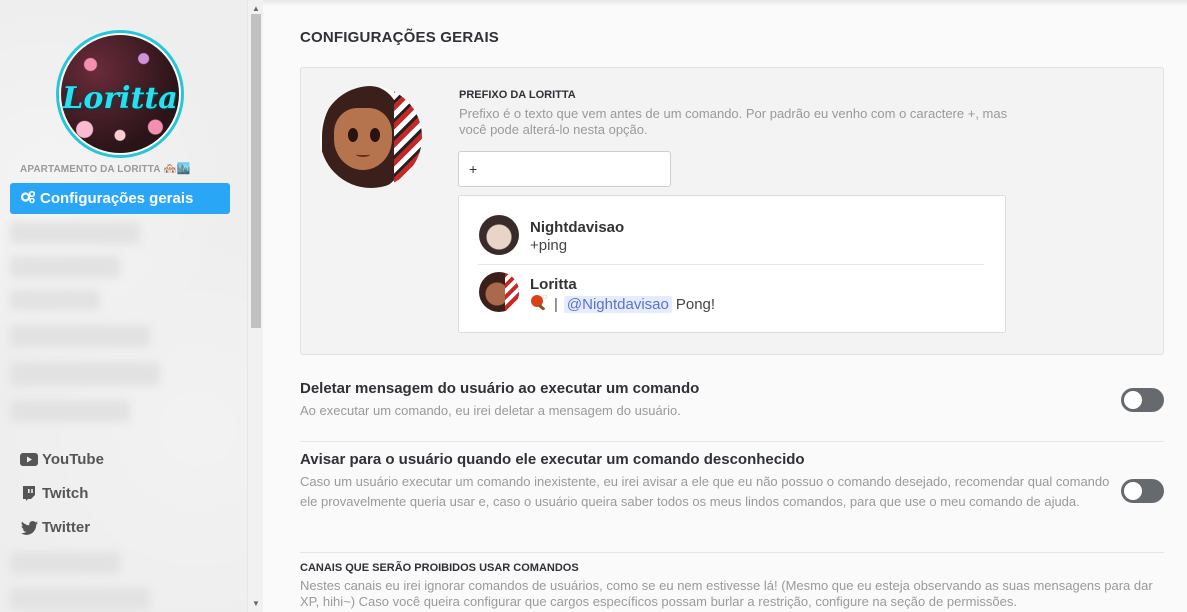 The image size is (1187, 612). I want to click on avatar-logo-text: Loritta, so click(120, 98).